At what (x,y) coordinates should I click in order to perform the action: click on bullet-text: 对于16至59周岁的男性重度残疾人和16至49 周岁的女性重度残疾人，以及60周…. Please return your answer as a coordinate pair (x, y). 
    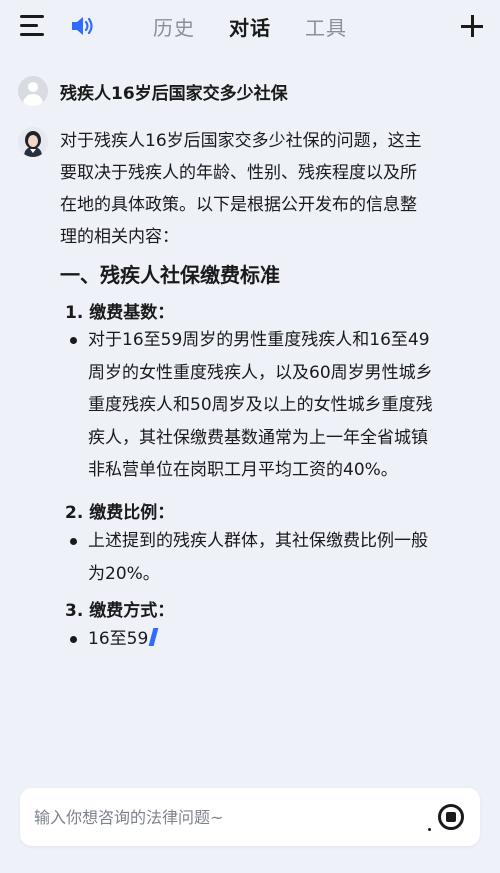
    Looking at the image, I should click on (284, 405).